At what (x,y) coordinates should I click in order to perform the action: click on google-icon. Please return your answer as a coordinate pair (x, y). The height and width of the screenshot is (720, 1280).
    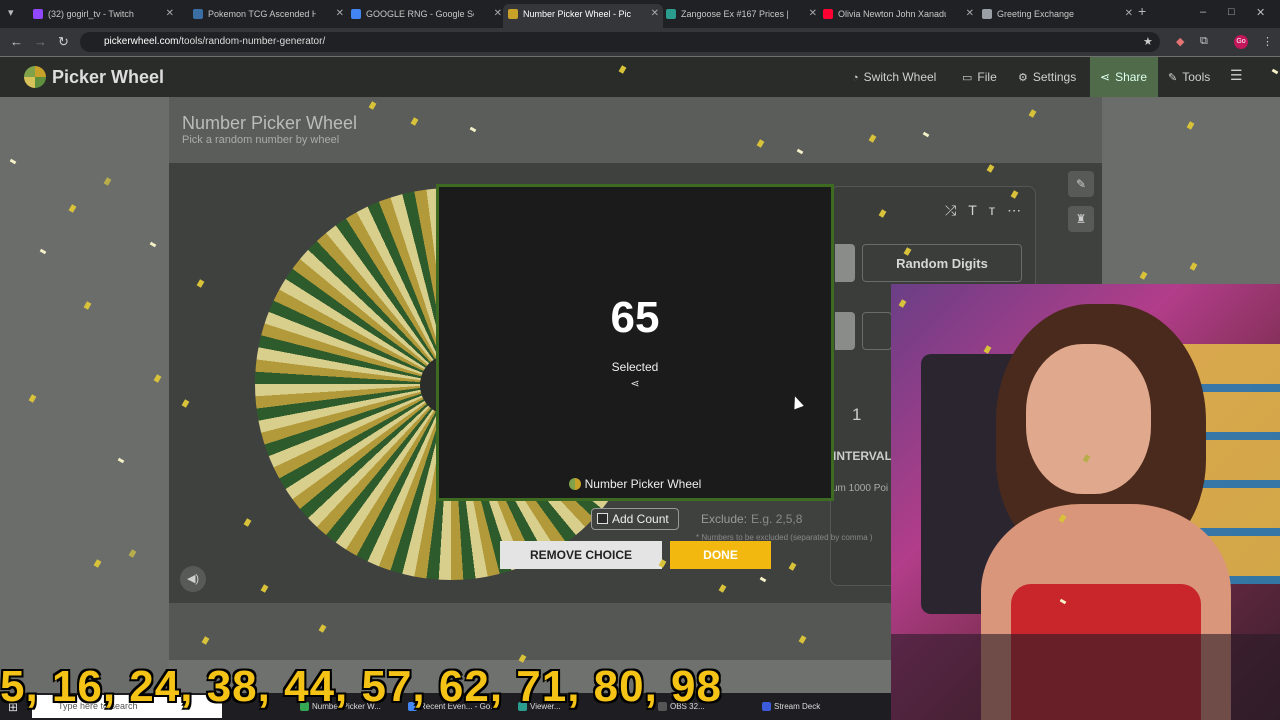
    Looking at the image, I should click on (356, 14).